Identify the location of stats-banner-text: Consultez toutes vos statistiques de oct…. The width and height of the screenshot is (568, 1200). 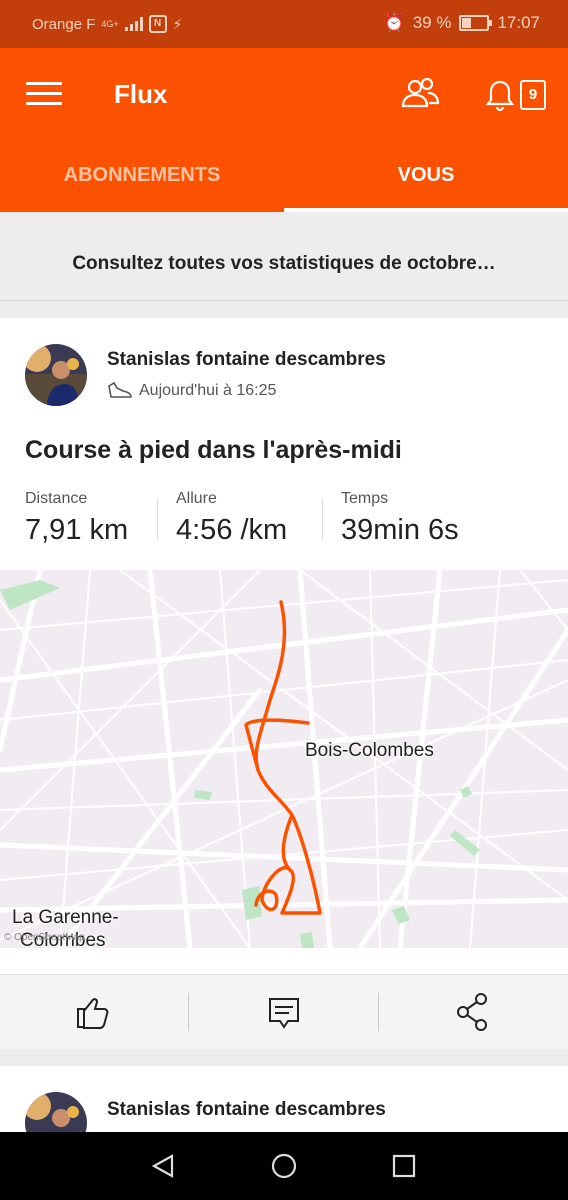
(284, 263).